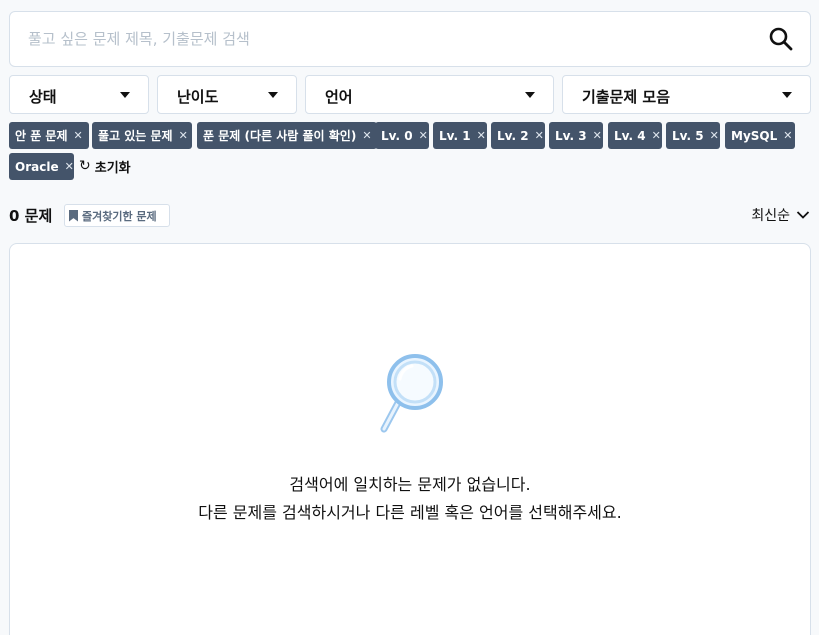  Describe the element at coordinates (686, 94) in the screenshot. I see `filter-past-exams-dropdown: 기출문제 모음` at that location.